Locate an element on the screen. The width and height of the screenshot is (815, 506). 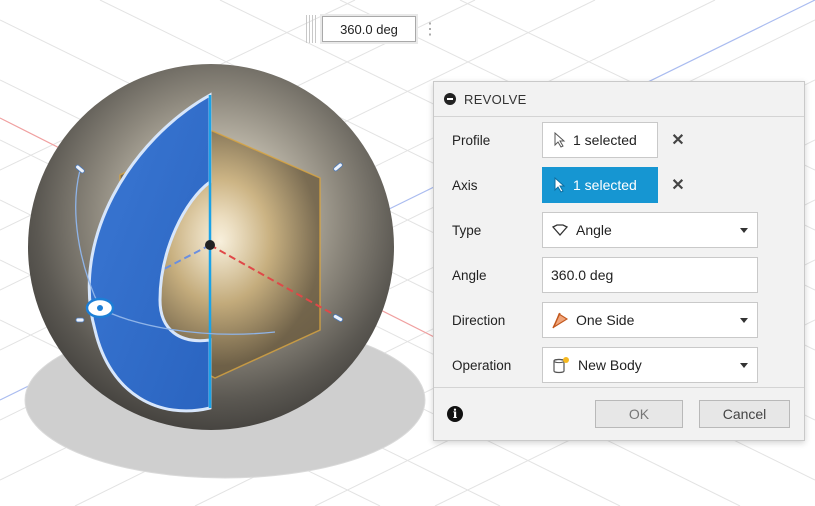
type-value: Angle is located at coordinates (594, 230).